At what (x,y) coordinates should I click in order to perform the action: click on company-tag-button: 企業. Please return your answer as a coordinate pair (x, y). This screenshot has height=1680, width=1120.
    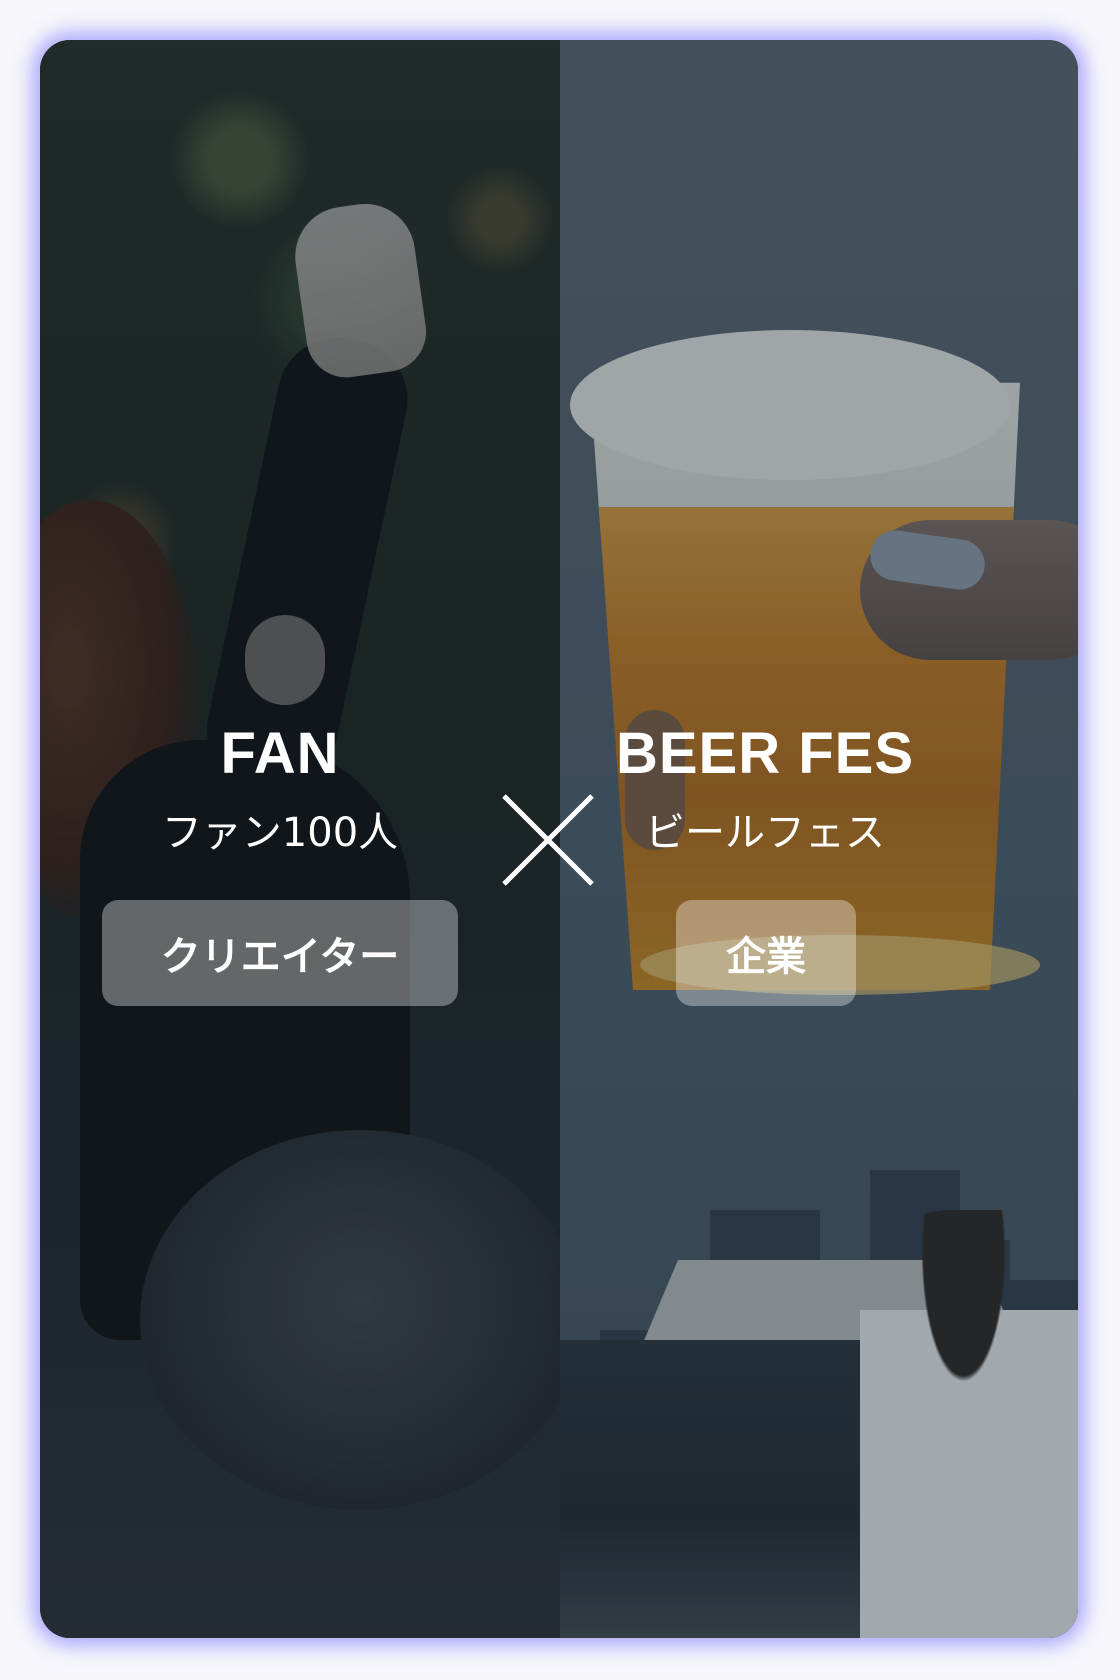
    Looking at the image, I should click on (766, 953).